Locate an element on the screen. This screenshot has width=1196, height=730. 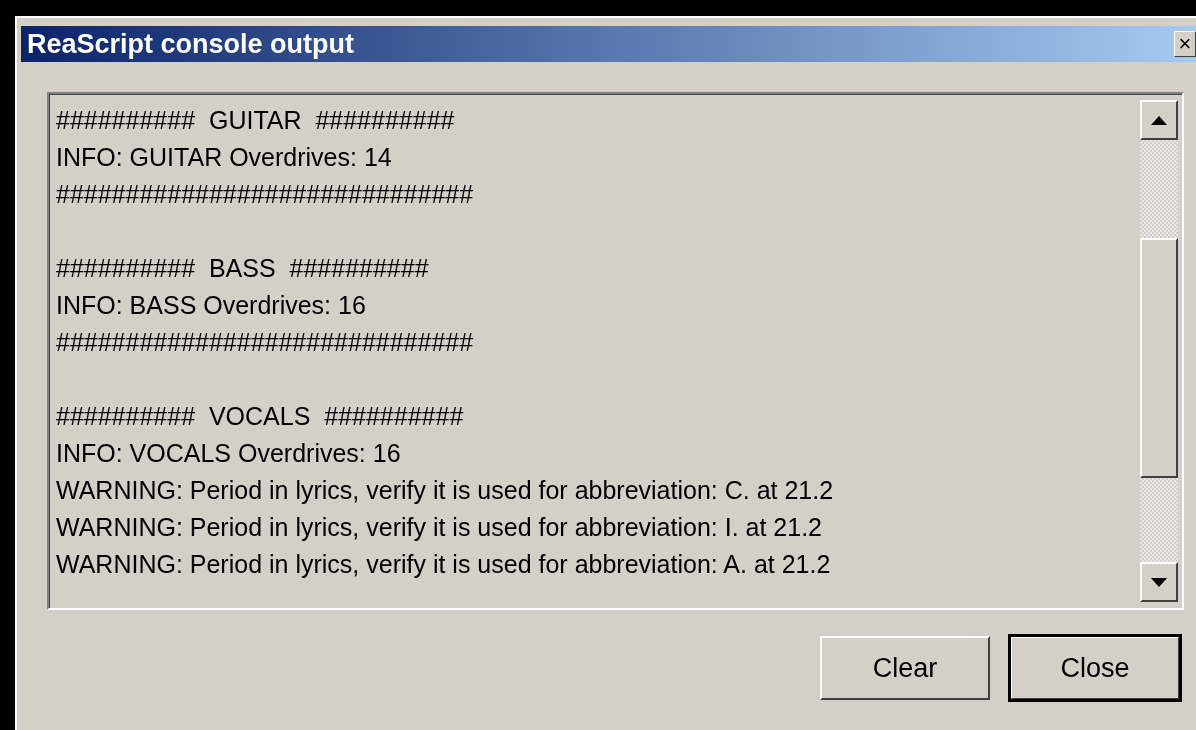
scroll-down-button is located at coordinates (1159, 582).